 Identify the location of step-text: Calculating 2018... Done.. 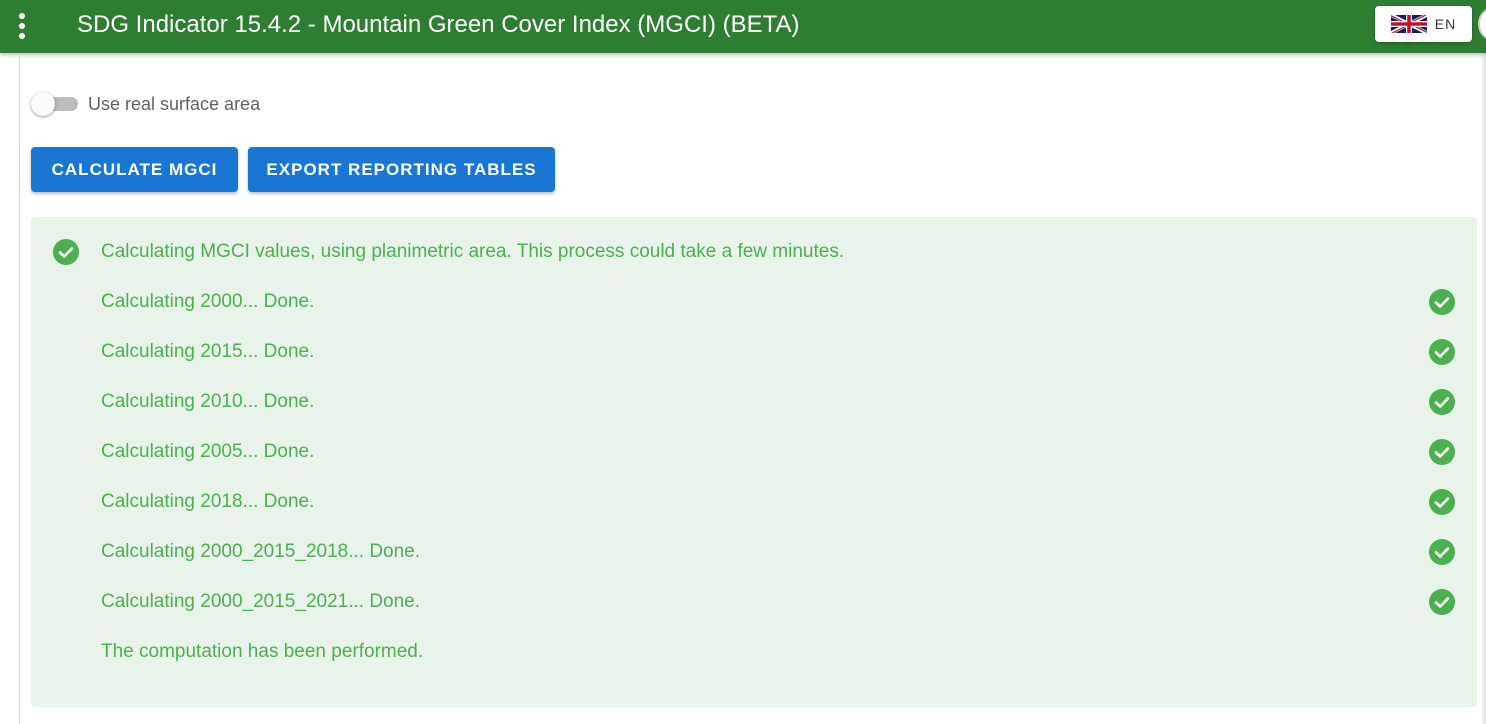
(208, 501).